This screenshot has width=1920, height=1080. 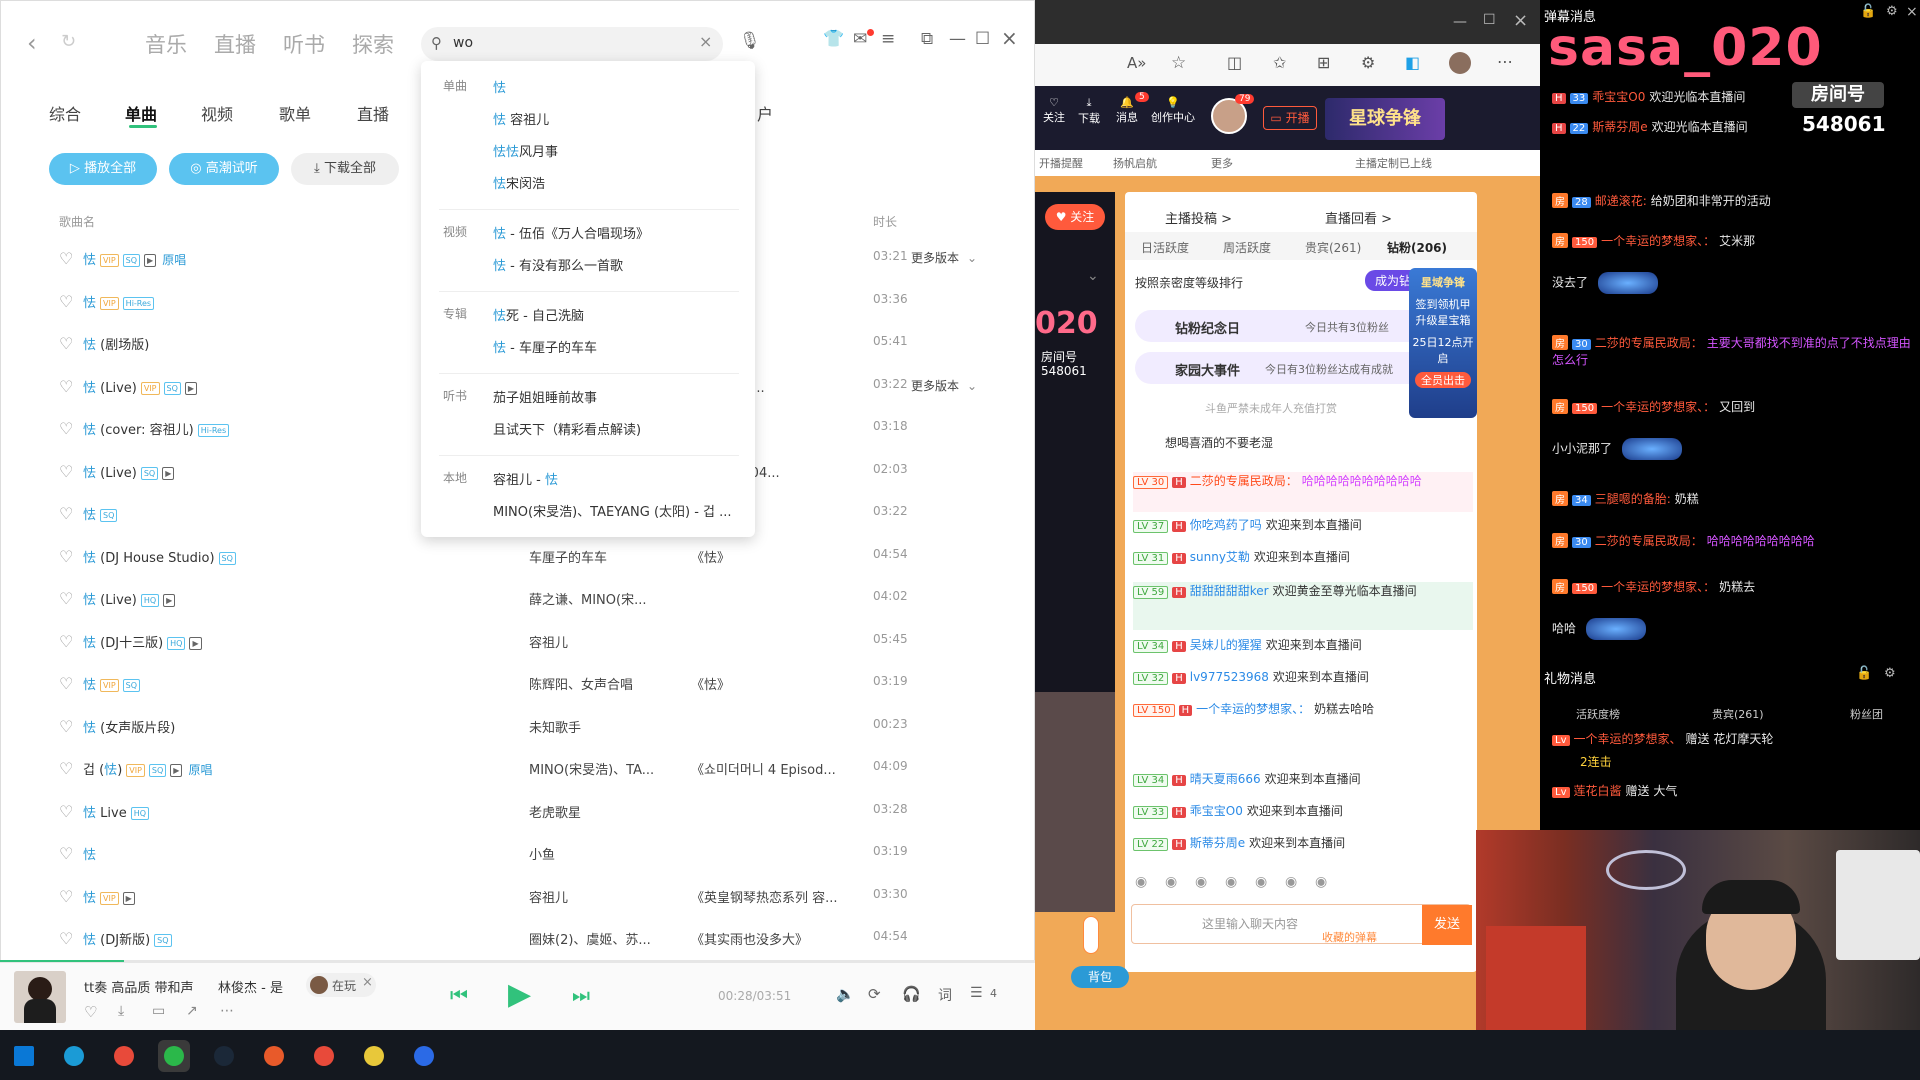 What do you see at coordinates (1460, 22) in the screenshot?
I see `minimize-icon: —` at bounding box center [1460, 22].